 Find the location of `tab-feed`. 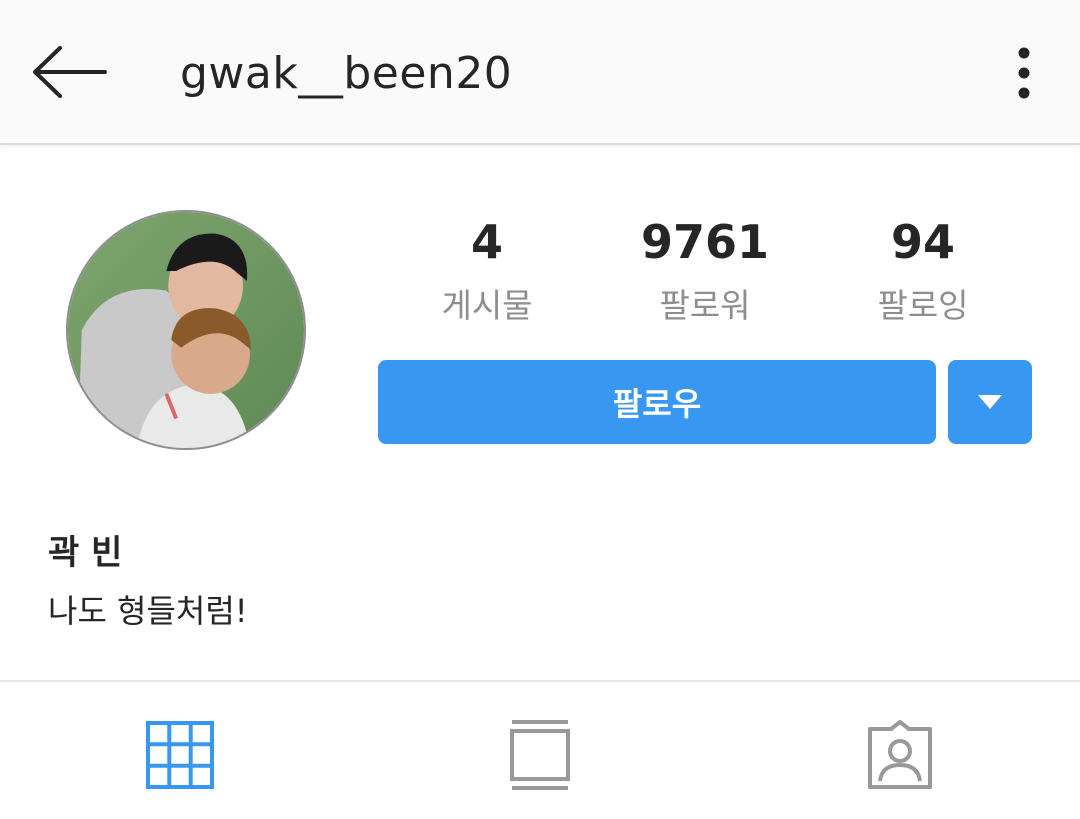

tab-feed is located at coordinates (540, 755).